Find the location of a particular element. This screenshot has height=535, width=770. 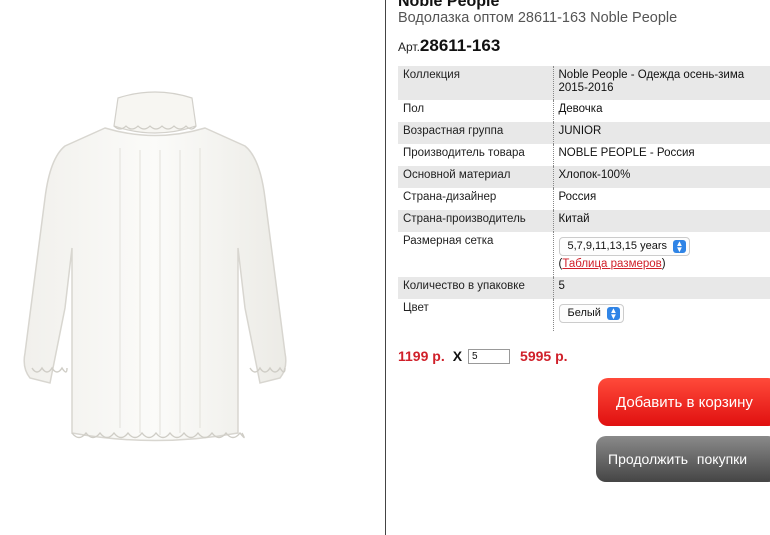

spec-label: Производитель товара is located at coordinates (475, 155).